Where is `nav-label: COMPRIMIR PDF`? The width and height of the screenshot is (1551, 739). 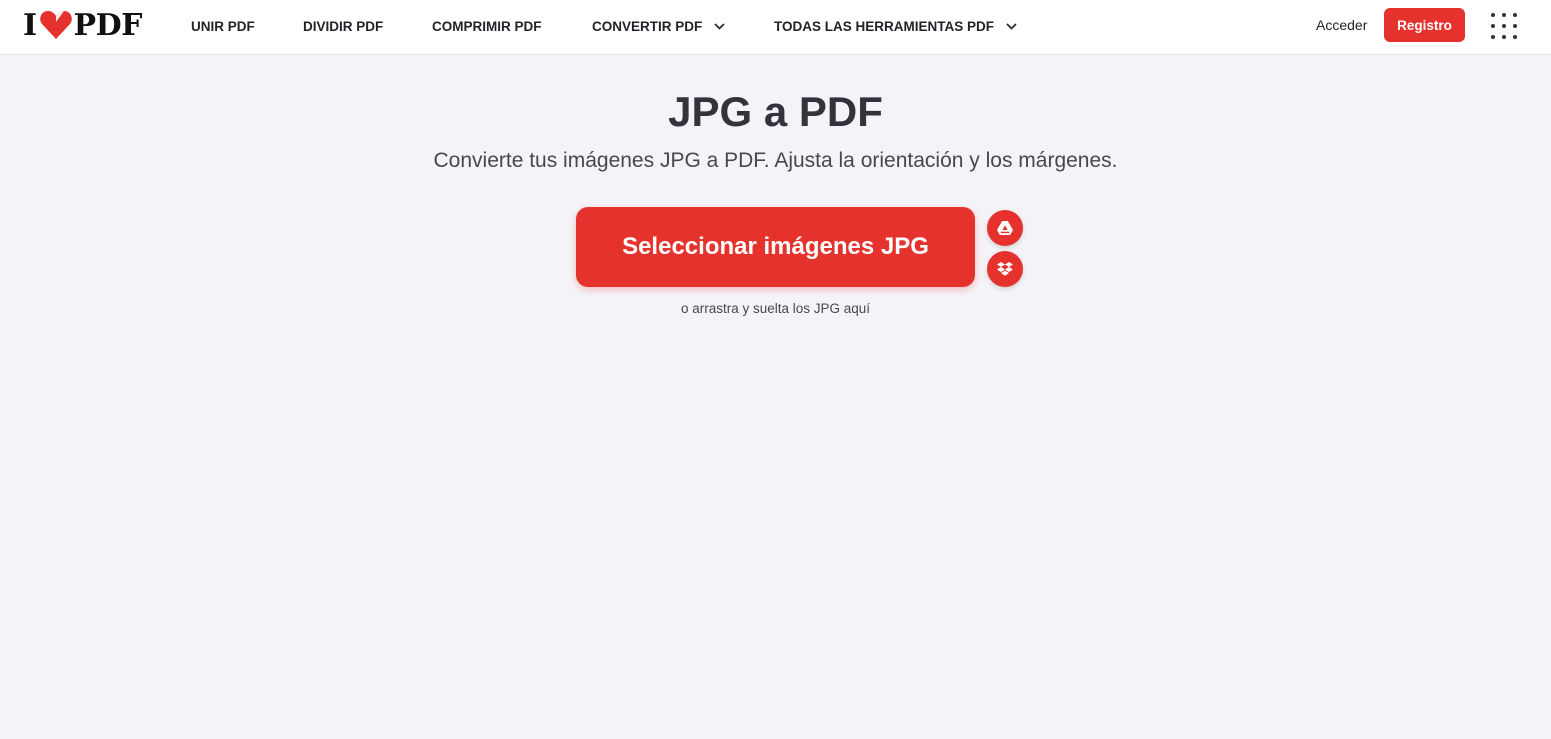
nav-label: COMPRIMIR PDF is located at coordinates (487, 26).